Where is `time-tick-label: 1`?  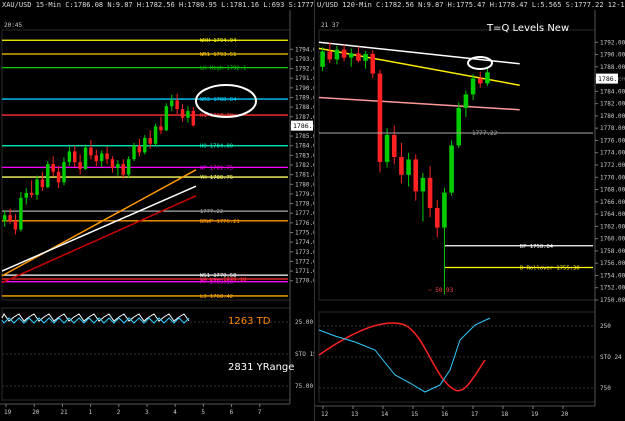
time-tick-label: 1 is located at coordinates (91, 412).